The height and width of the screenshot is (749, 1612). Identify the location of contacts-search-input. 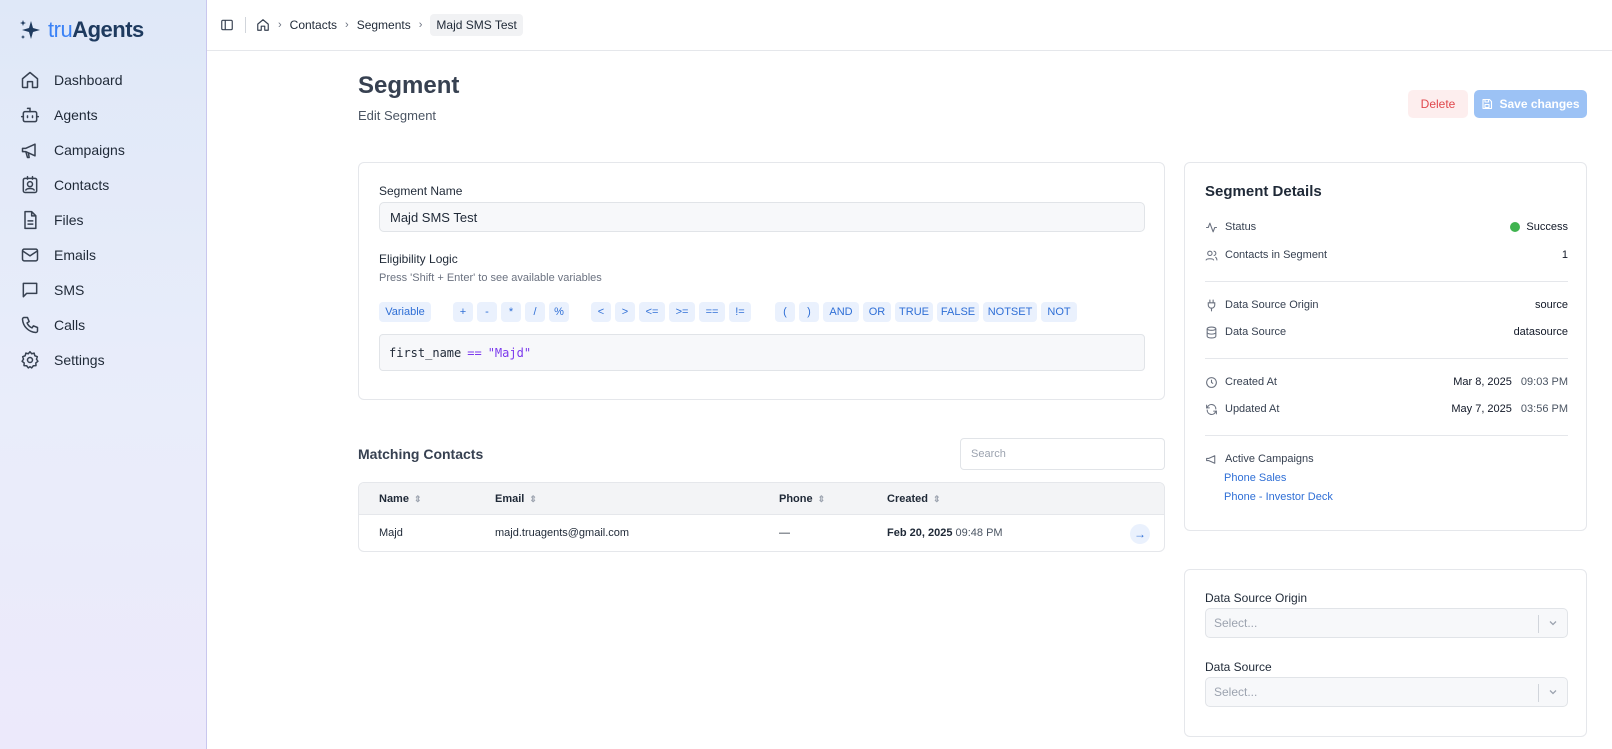
(1062, 454).